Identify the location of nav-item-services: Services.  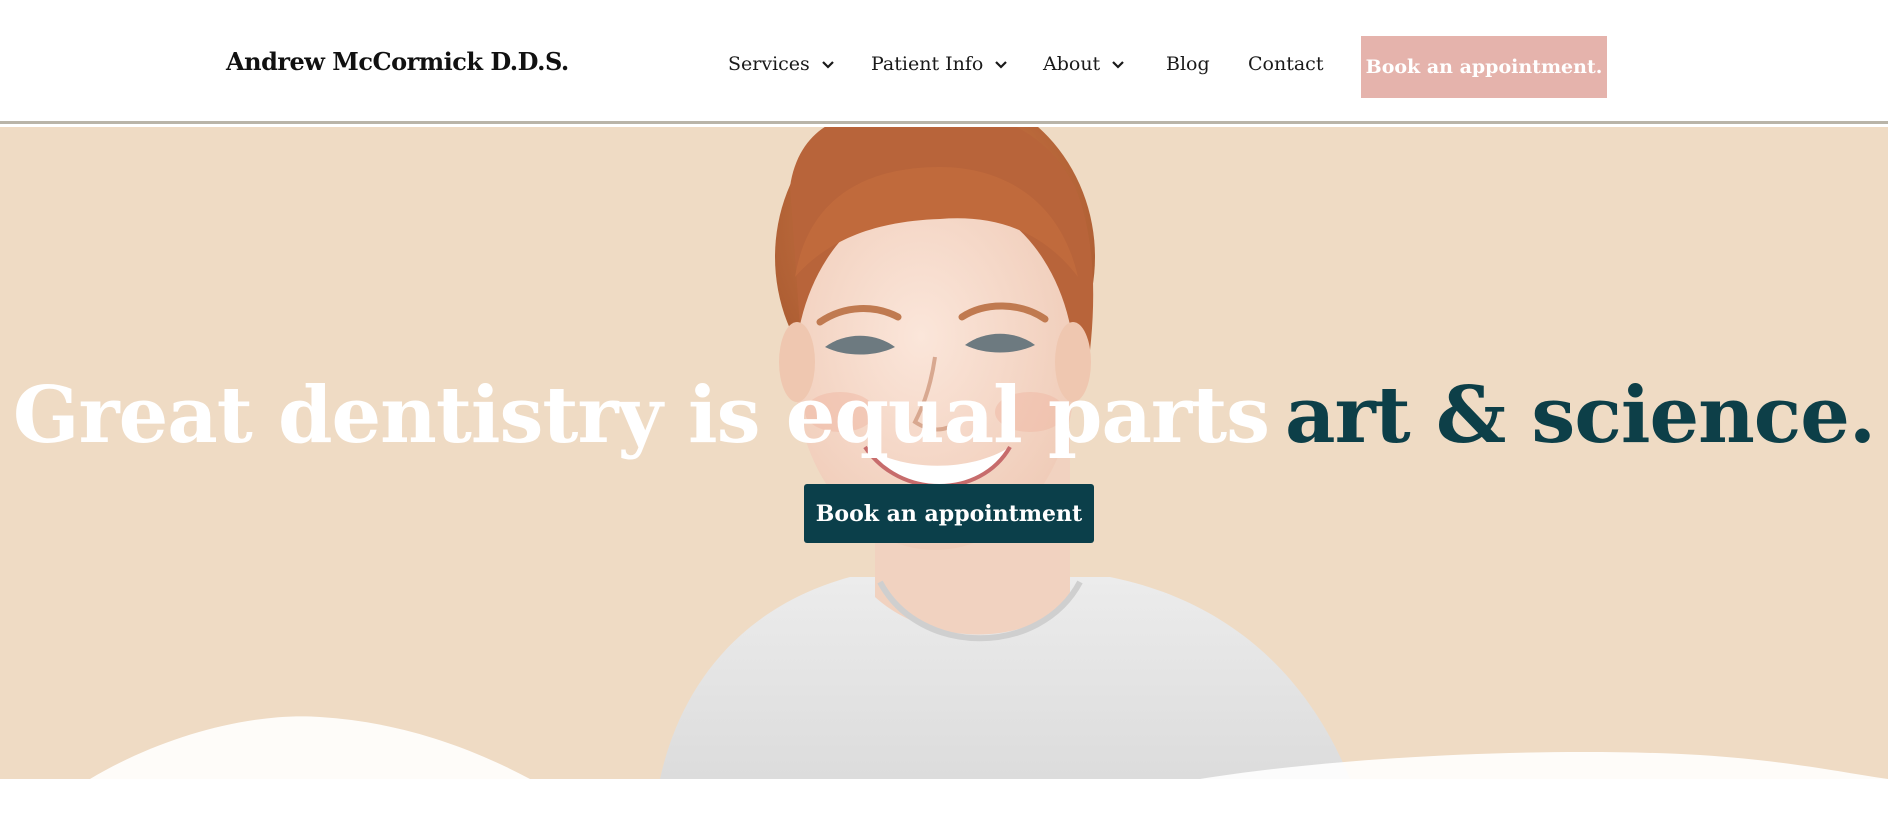
(799, 64).